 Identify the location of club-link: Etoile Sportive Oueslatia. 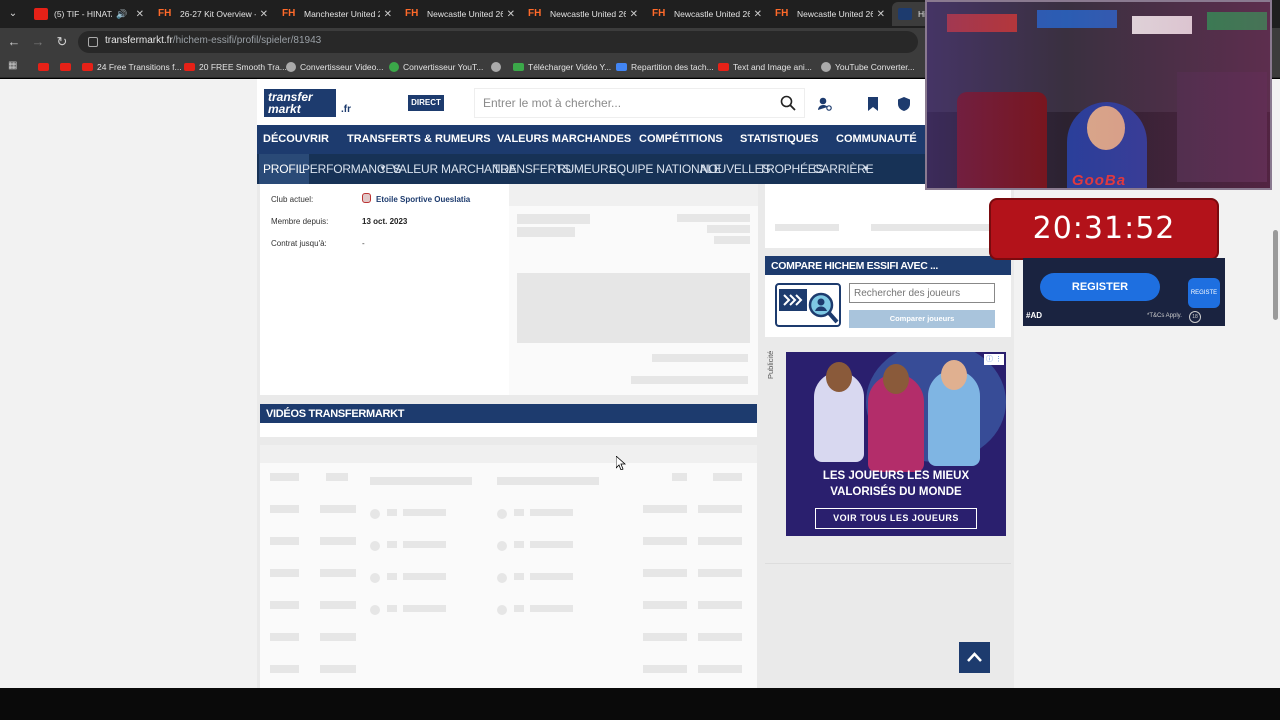
(423, 199).